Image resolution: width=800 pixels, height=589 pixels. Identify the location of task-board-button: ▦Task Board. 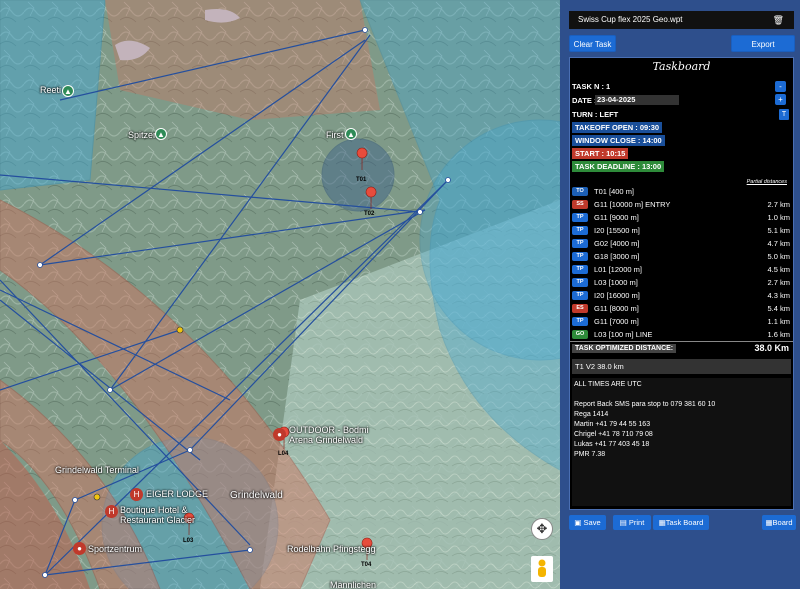
(681, 522).